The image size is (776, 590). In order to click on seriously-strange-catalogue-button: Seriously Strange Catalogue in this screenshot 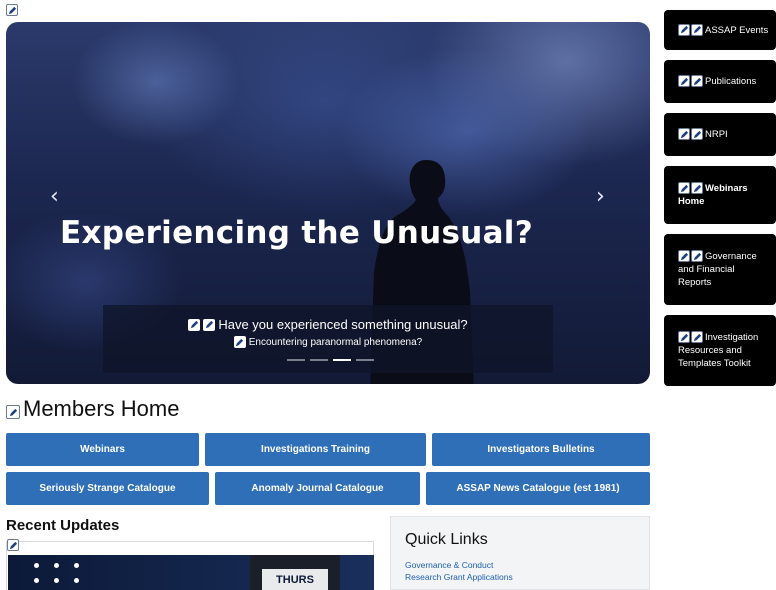, I will do `click(107, 488)`.